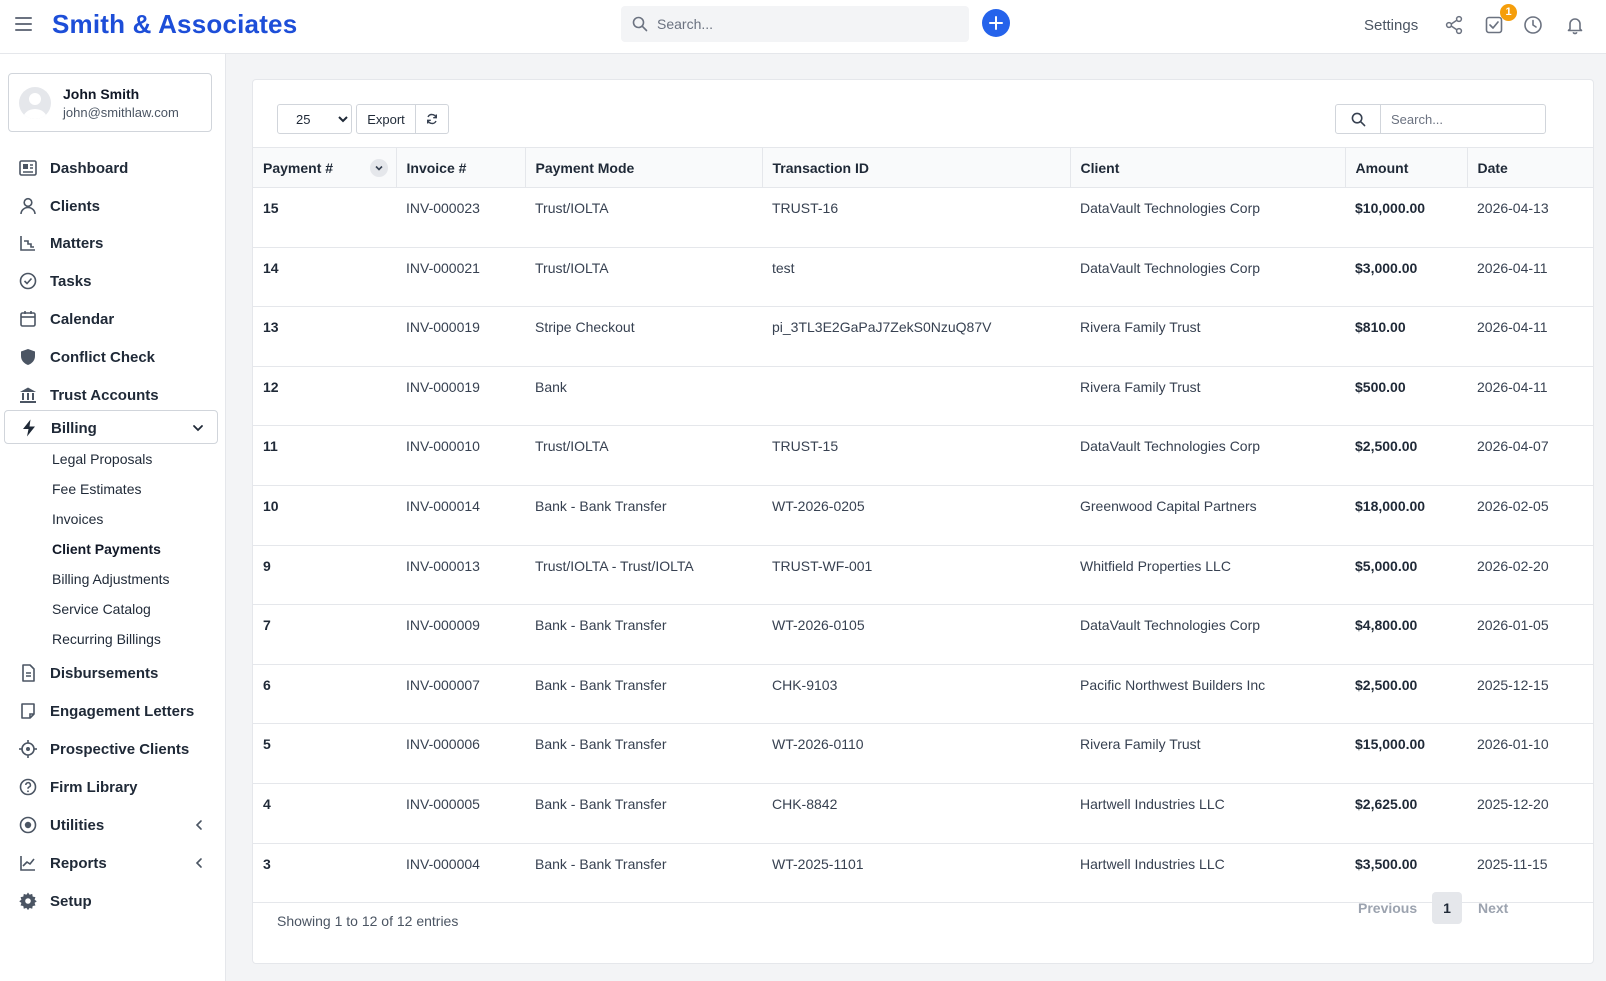 This screenshot has width=1606, height=981. I want to click on global-search, so click(795, 24).